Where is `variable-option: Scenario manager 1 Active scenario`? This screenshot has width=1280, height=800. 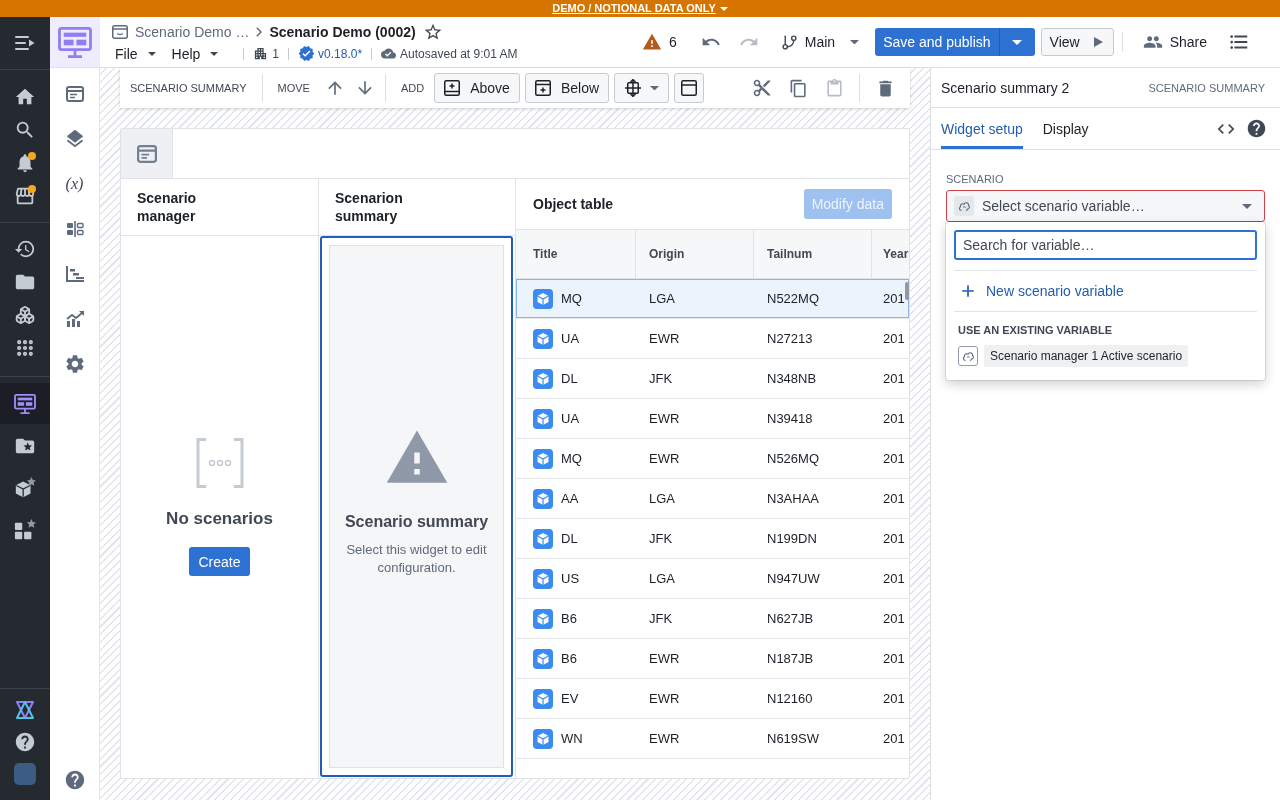
variable-option: Scenario manager 1 Active scenario is located at coordinates (1073, 356).